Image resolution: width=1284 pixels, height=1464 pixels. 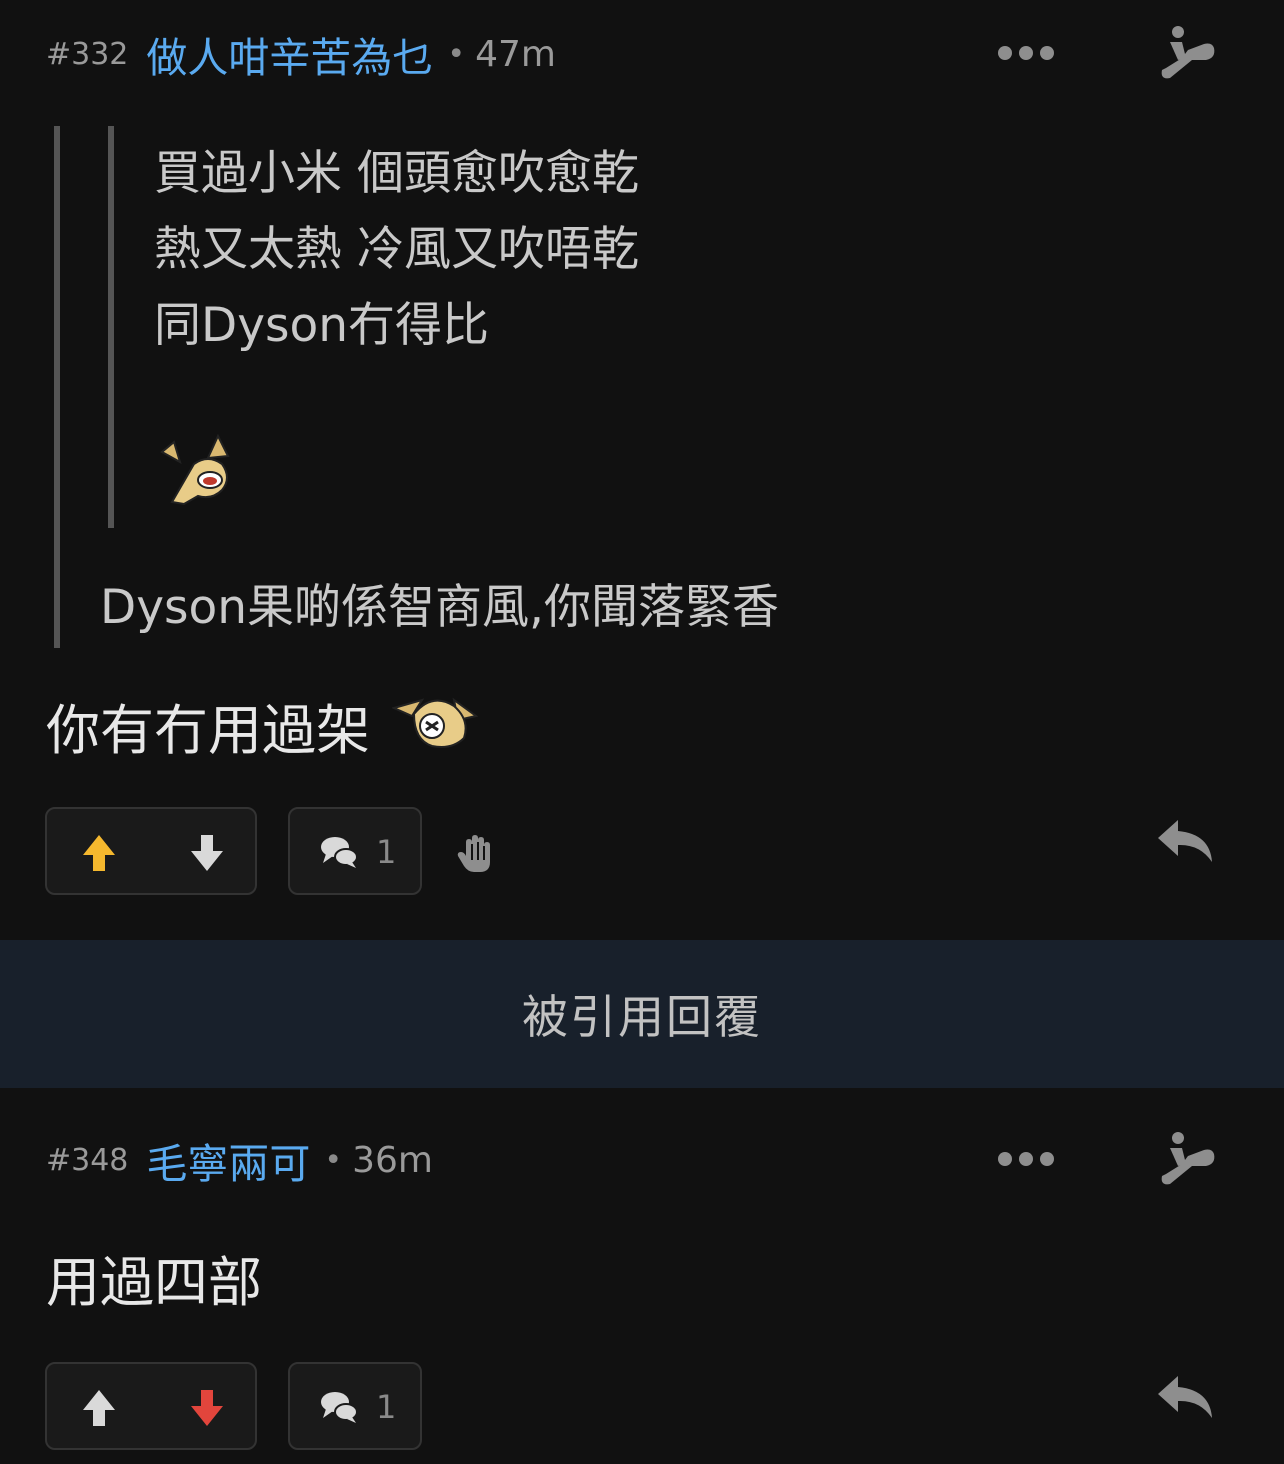 What do you see at coordinates (154, 1282) in the screenshot?
I see `post-body: 用過四部` at bounding box center [154, 1282].